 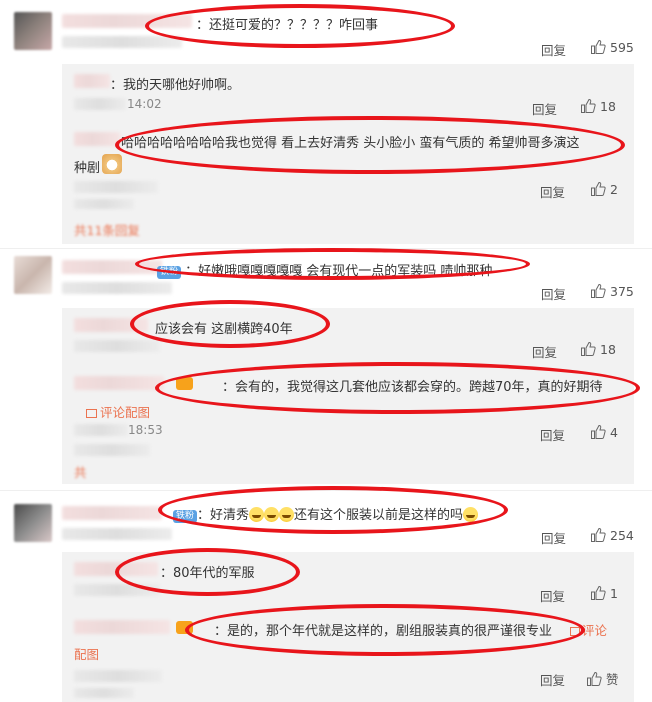 I want to click on like-button: 375, so click(x=612, y=291).